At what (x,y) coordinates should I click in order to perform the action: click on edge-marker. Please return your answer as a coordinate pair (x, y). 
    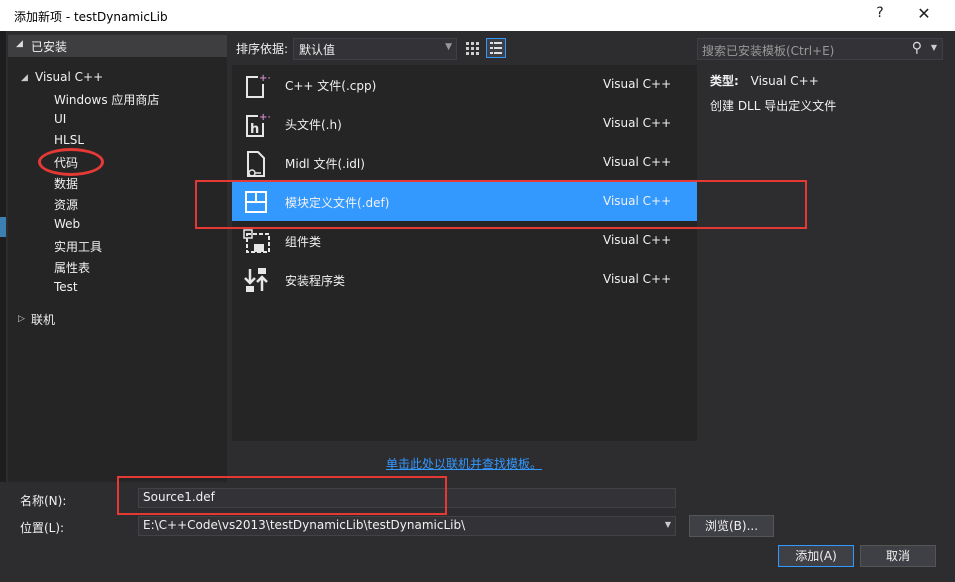
    Looking at the image, I should click on (3, 227).